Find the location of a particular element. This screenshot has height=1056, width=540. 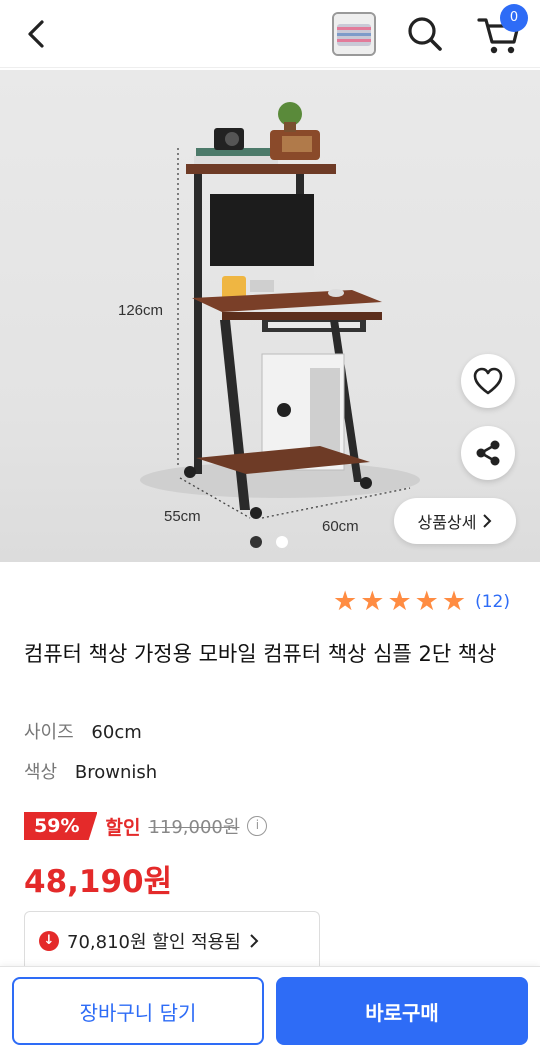

desk-thumbnail-image is located at coordinates (354, 34).